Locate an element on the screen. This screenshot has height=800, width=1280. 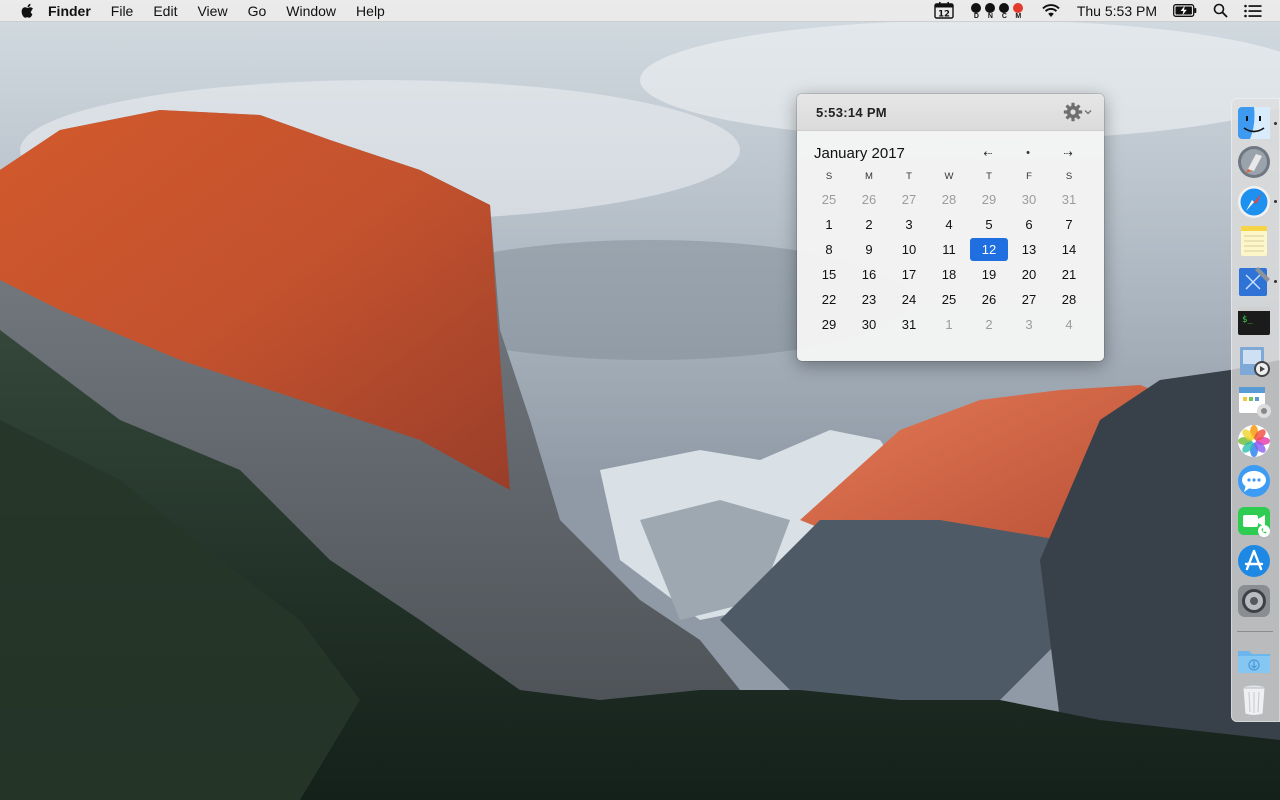
calendar-day: 7 is located at coordinates (1069, 224).